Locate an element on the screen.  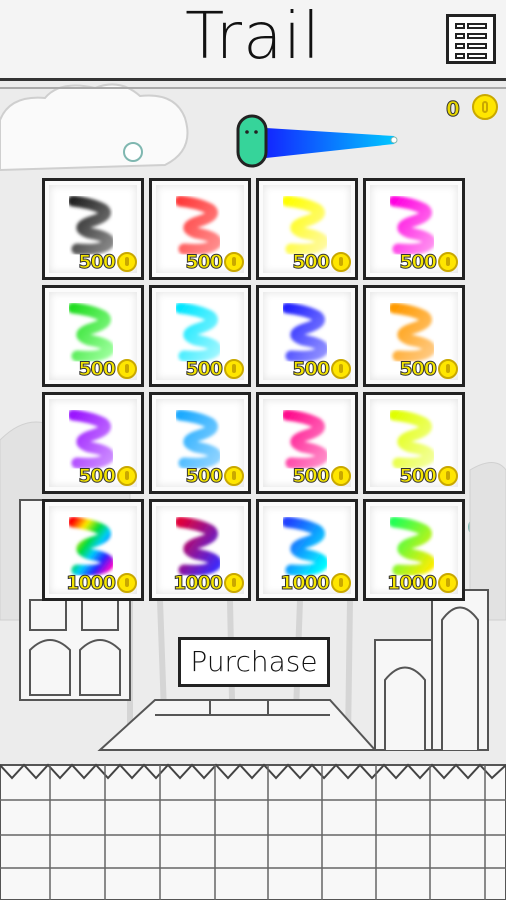
trail-preview is located at coordinates (317, 141).